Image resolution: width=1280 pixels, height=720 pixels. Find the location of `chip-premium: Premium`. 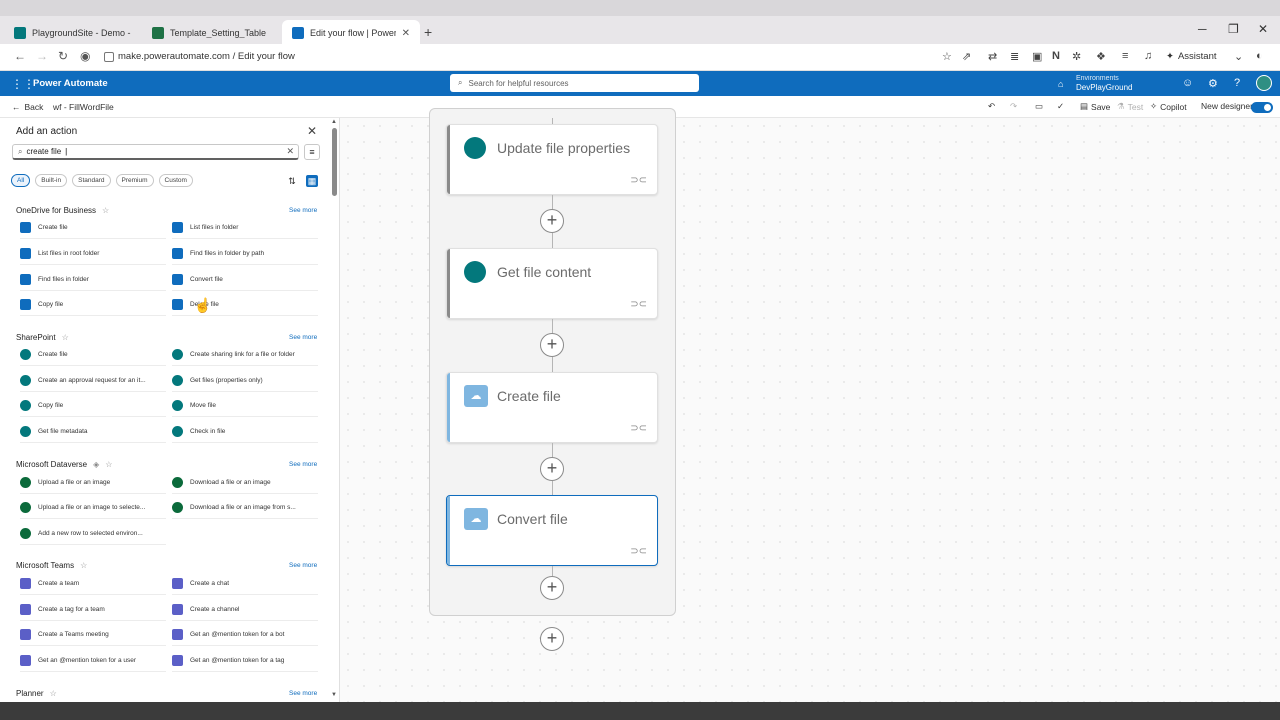

chip-premium: Premium is located at coordinates (134, 180).